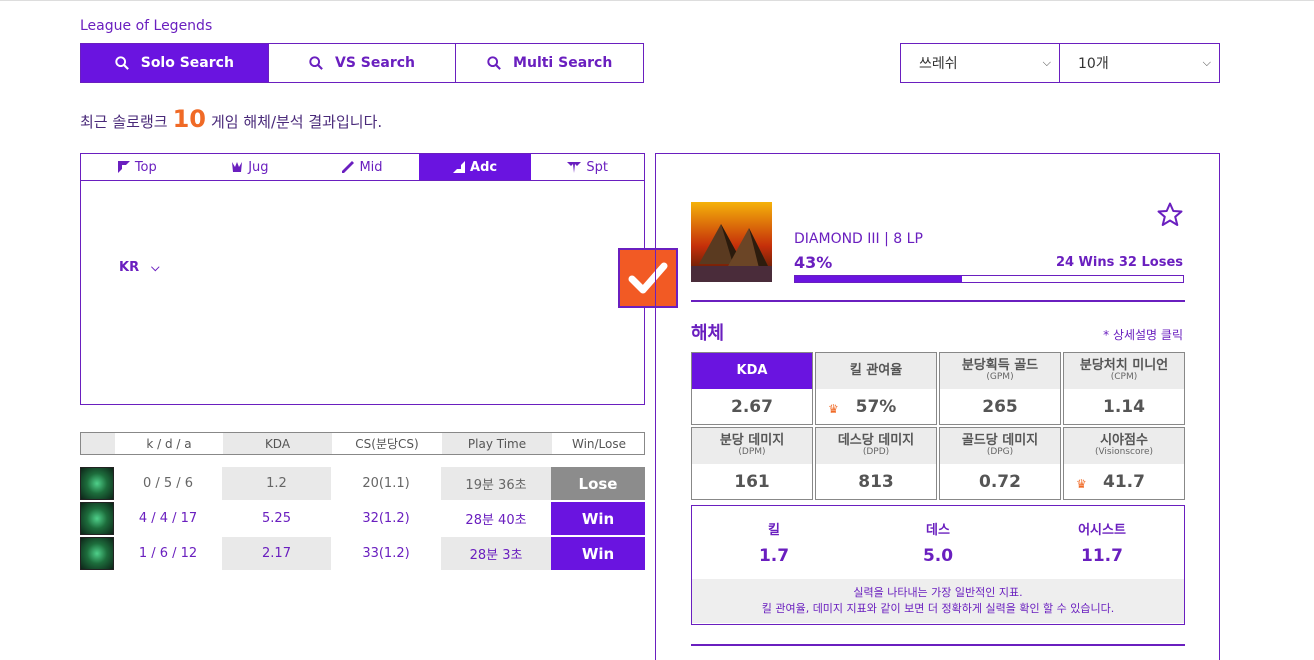 Image resolution: width=1314 pixels, height=660 pixels. Describe the element at coordinates (980, 63) in the screenshot. I see `champion-select: 쓰레쉬 ⌵` at that location.